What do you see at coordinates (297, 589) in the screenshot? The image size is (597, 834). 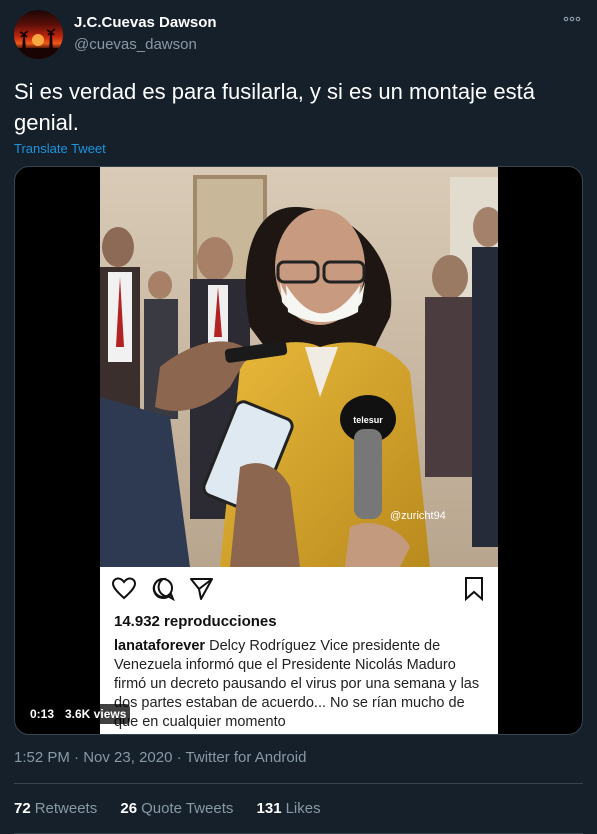 I see `instagram-action-icons` at bounding box center [297, 589].